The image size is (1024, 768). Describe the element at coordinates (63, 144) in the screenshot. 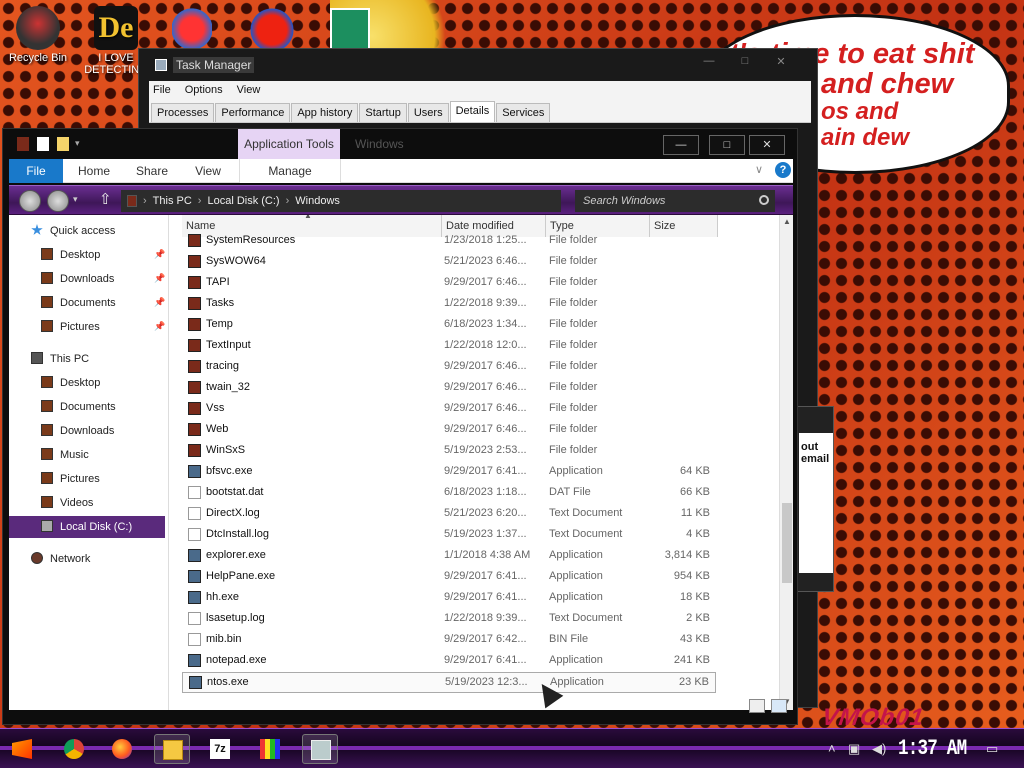

I see `new-folder-icon` at that location.